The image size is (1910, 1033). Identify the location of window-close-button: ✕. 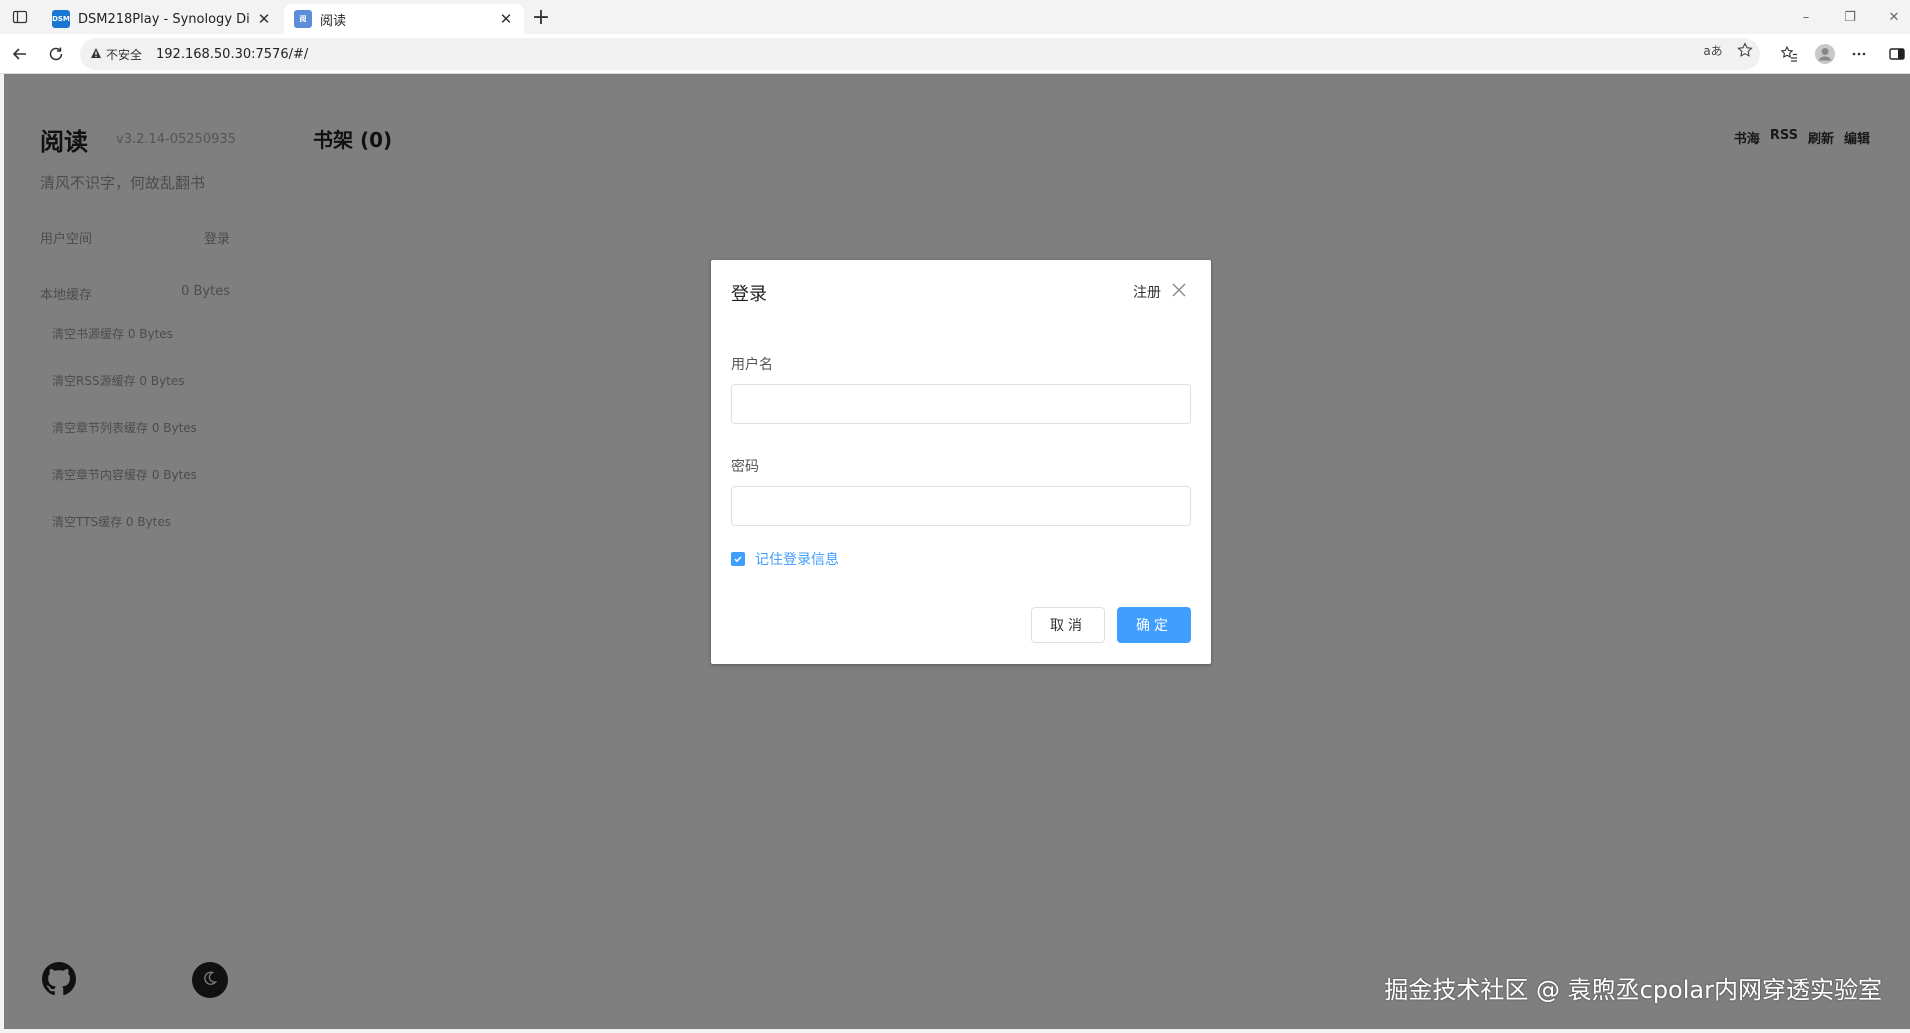
(1894, 17).